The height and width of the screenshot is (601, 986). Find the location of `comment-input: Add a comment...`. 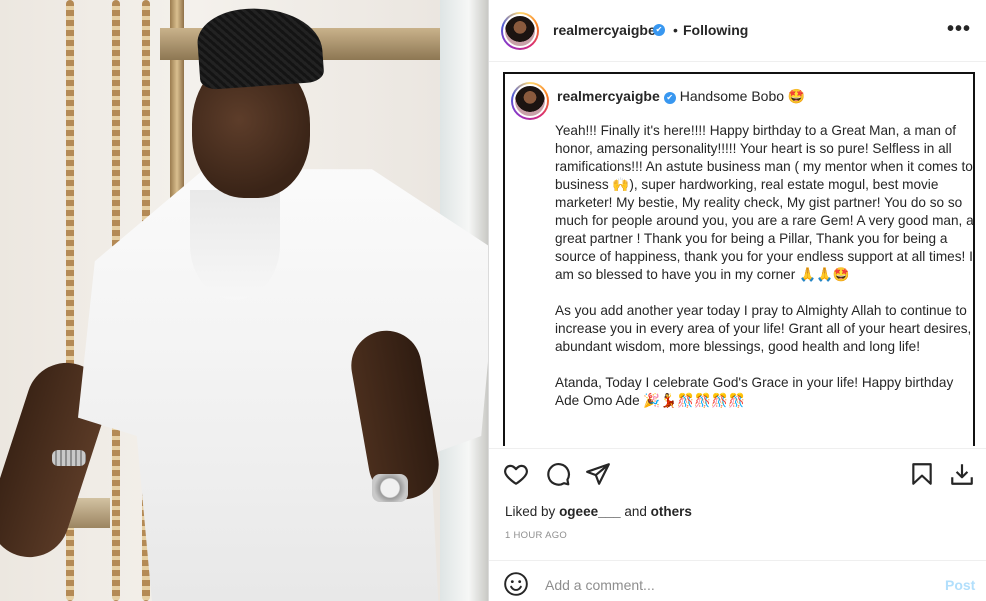

comment-input: Add a comment... is located at coordinates (600, 585).